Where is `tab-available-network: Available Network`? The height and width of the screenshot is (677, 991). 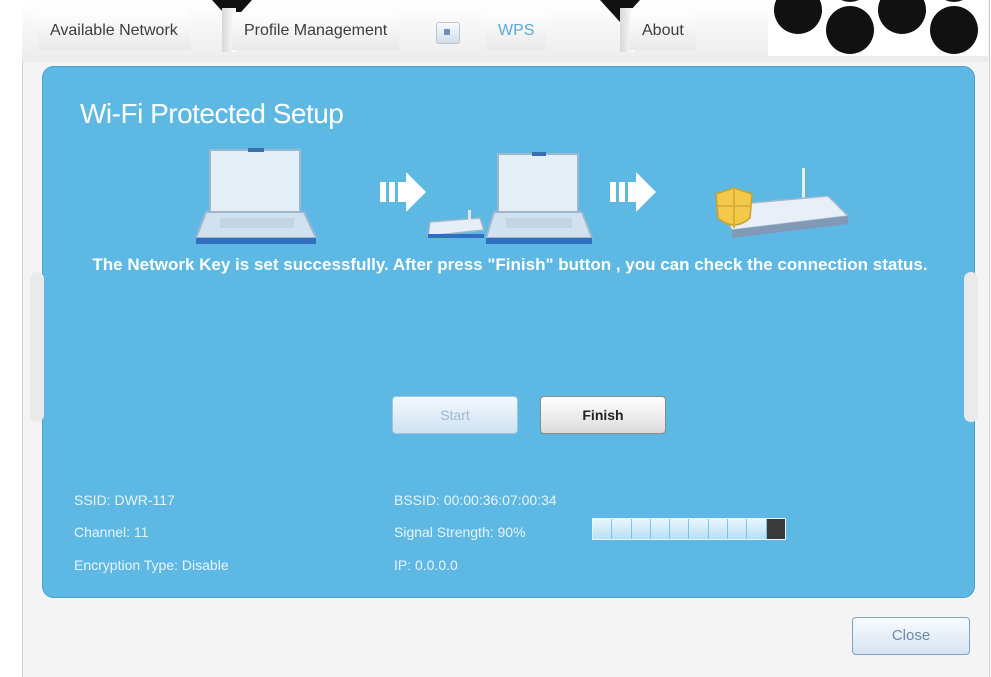
tab-available-network: Available Network is located at coordinates (114, 31).